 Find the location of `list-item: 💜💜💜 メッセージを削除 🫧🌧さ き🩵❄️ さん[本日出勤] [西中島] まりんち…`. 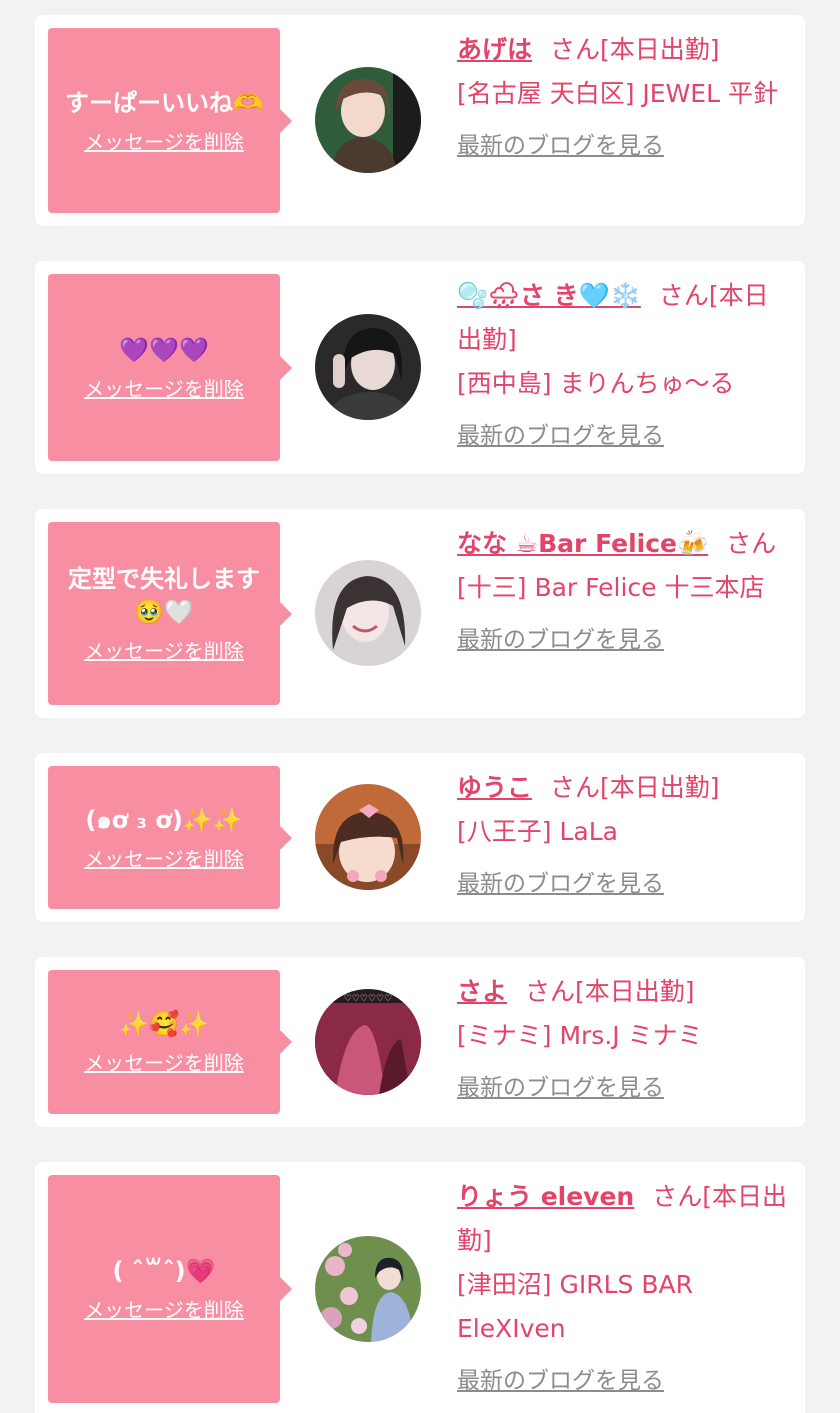

list-item: 💜💜💜 メッセージを削除 🫧🌧さ き🩵❄️ さん[本日出勤] [西中島] まりんち… is located at coordinates (420, 367).